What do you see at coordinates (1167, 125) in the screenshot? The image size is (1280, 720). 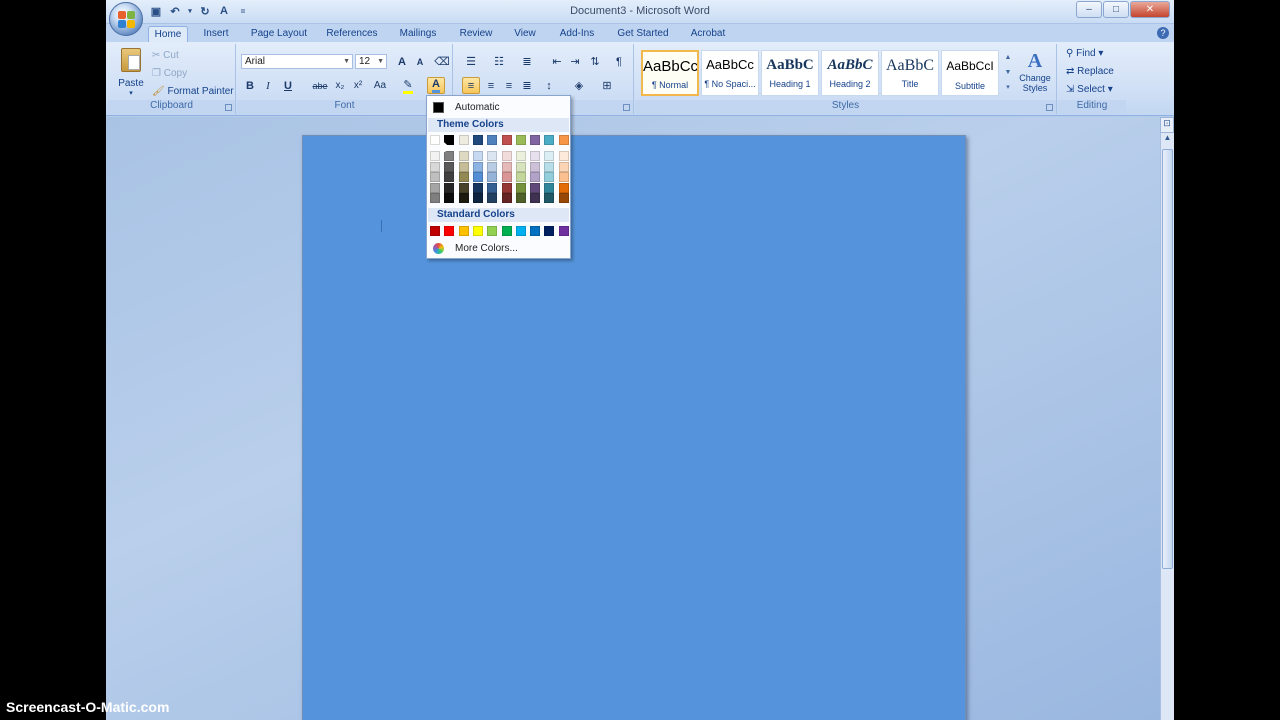 I see `view-ruler-icon: ⊡` at bounding box center [1167, 125].